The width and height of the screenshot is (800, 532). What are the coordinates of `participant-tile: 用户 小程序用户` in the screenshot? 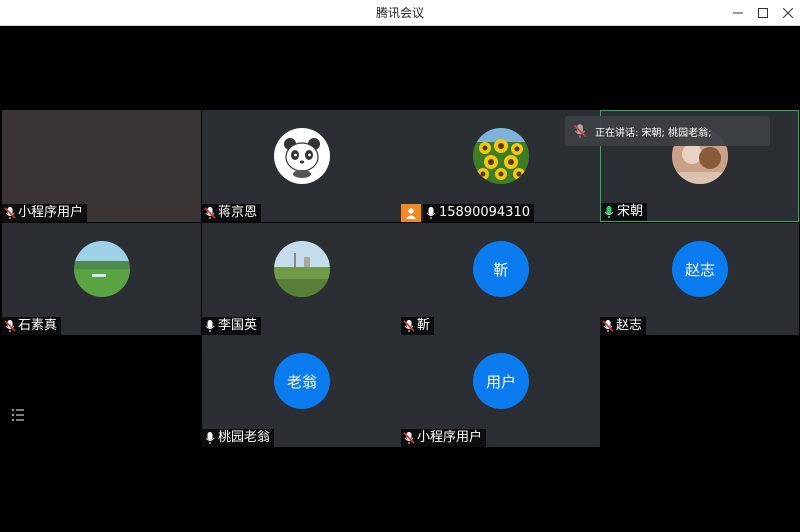 It's located at (500, 391).